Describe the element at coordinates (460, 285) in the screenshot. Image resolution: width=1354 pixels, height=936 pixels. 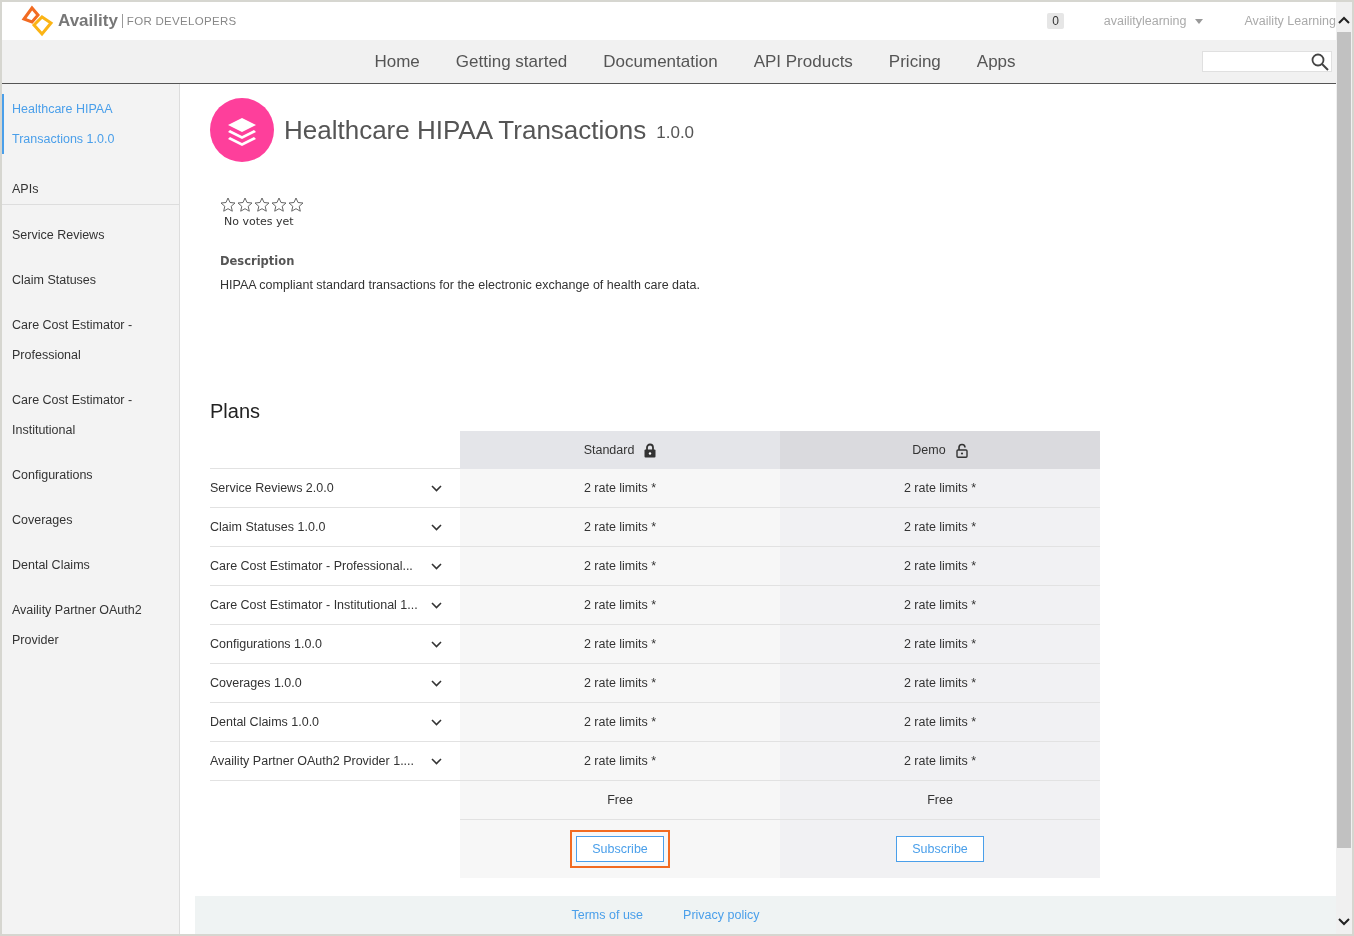
I see `description-text: HIPAA compliant standard transactions for the electronic exchange of health care data.` at that location.